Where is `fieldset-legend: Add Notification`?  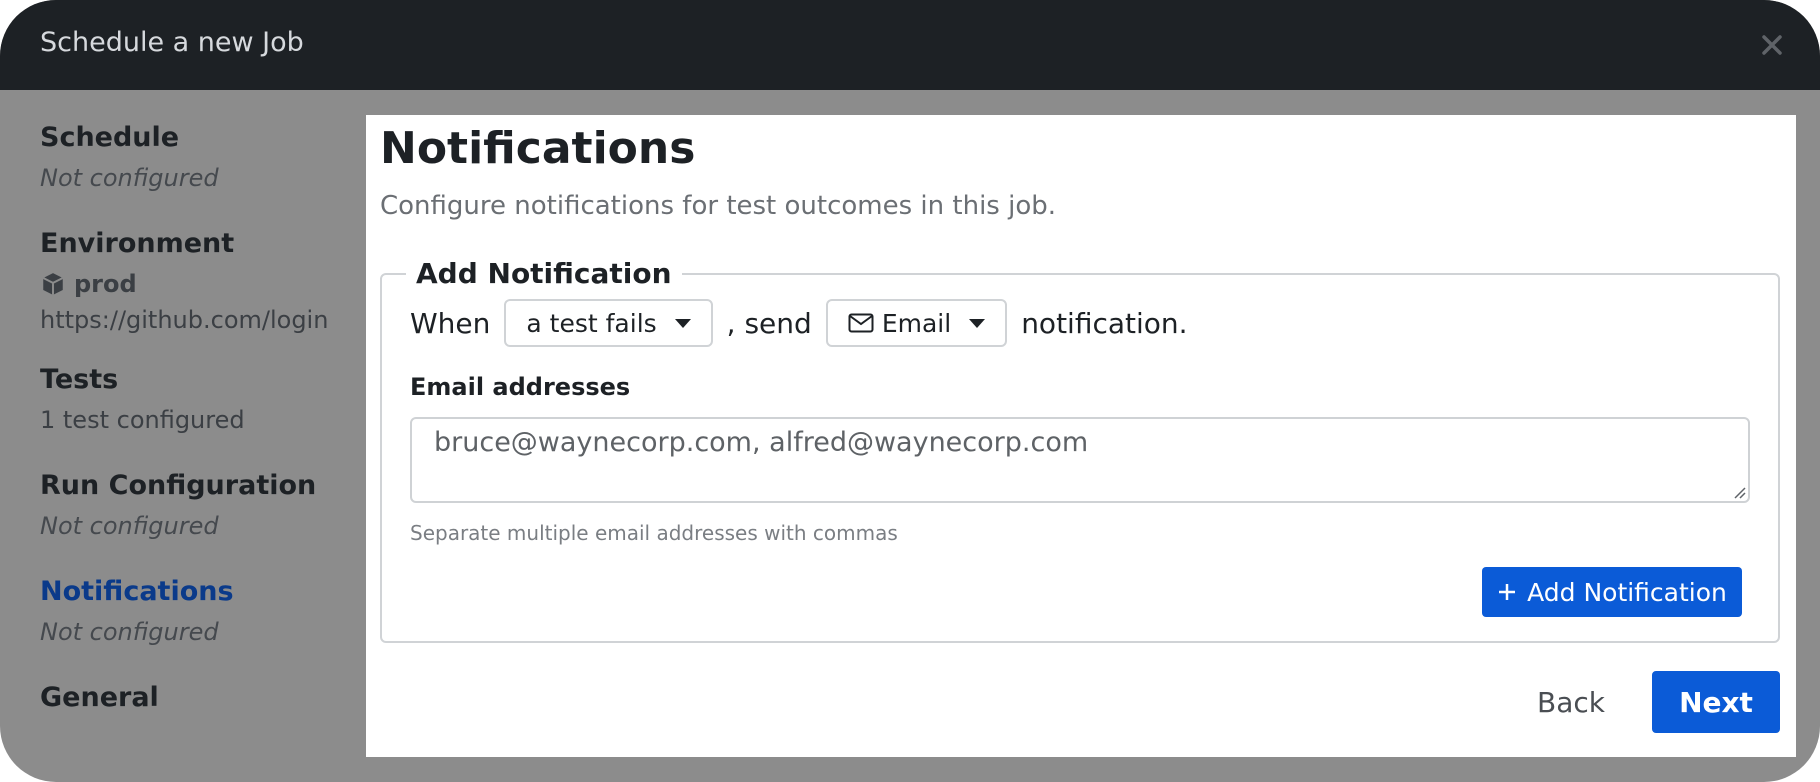
fieldset-legend: Add Notification is located at coordinates (544, 273).